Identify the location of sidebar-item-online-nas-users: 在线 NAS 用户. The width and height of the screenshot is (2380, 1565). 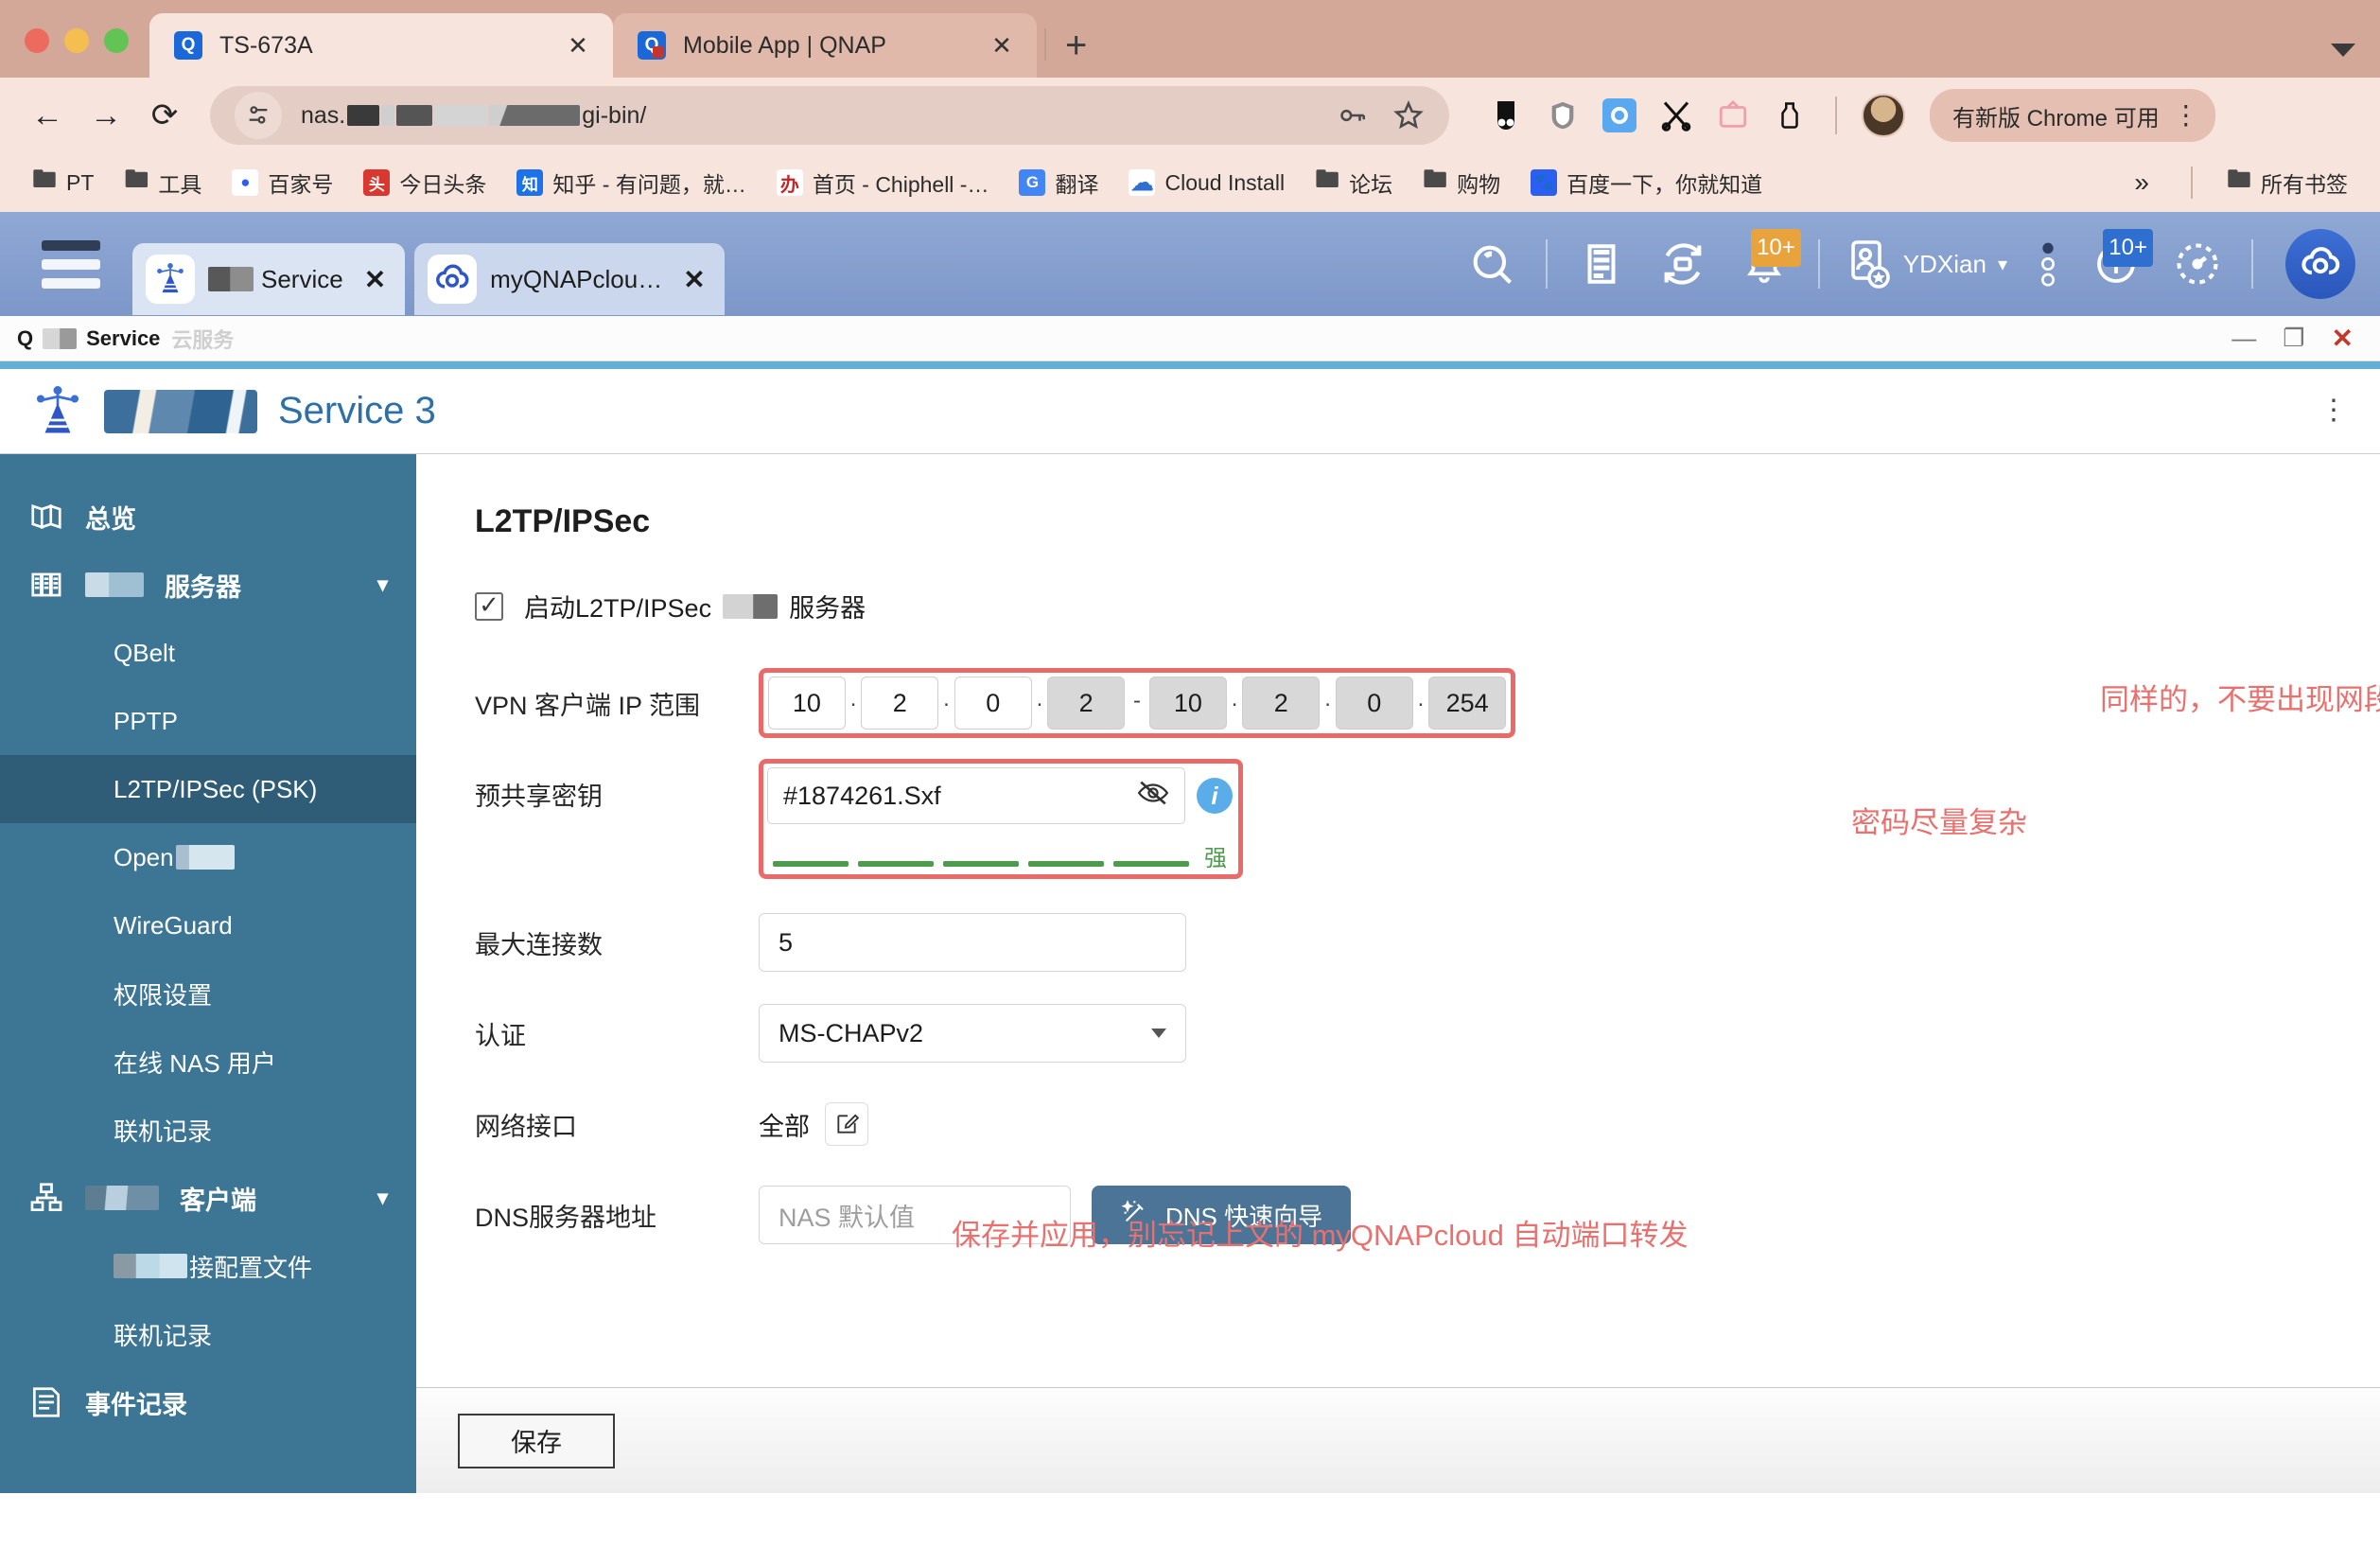
(208, 1062).